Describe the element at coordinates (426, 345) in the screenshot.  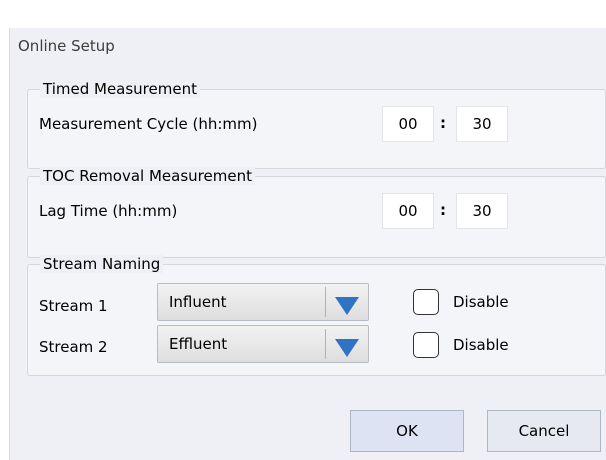
I see `stream-2-disable-checkbox` at that location.